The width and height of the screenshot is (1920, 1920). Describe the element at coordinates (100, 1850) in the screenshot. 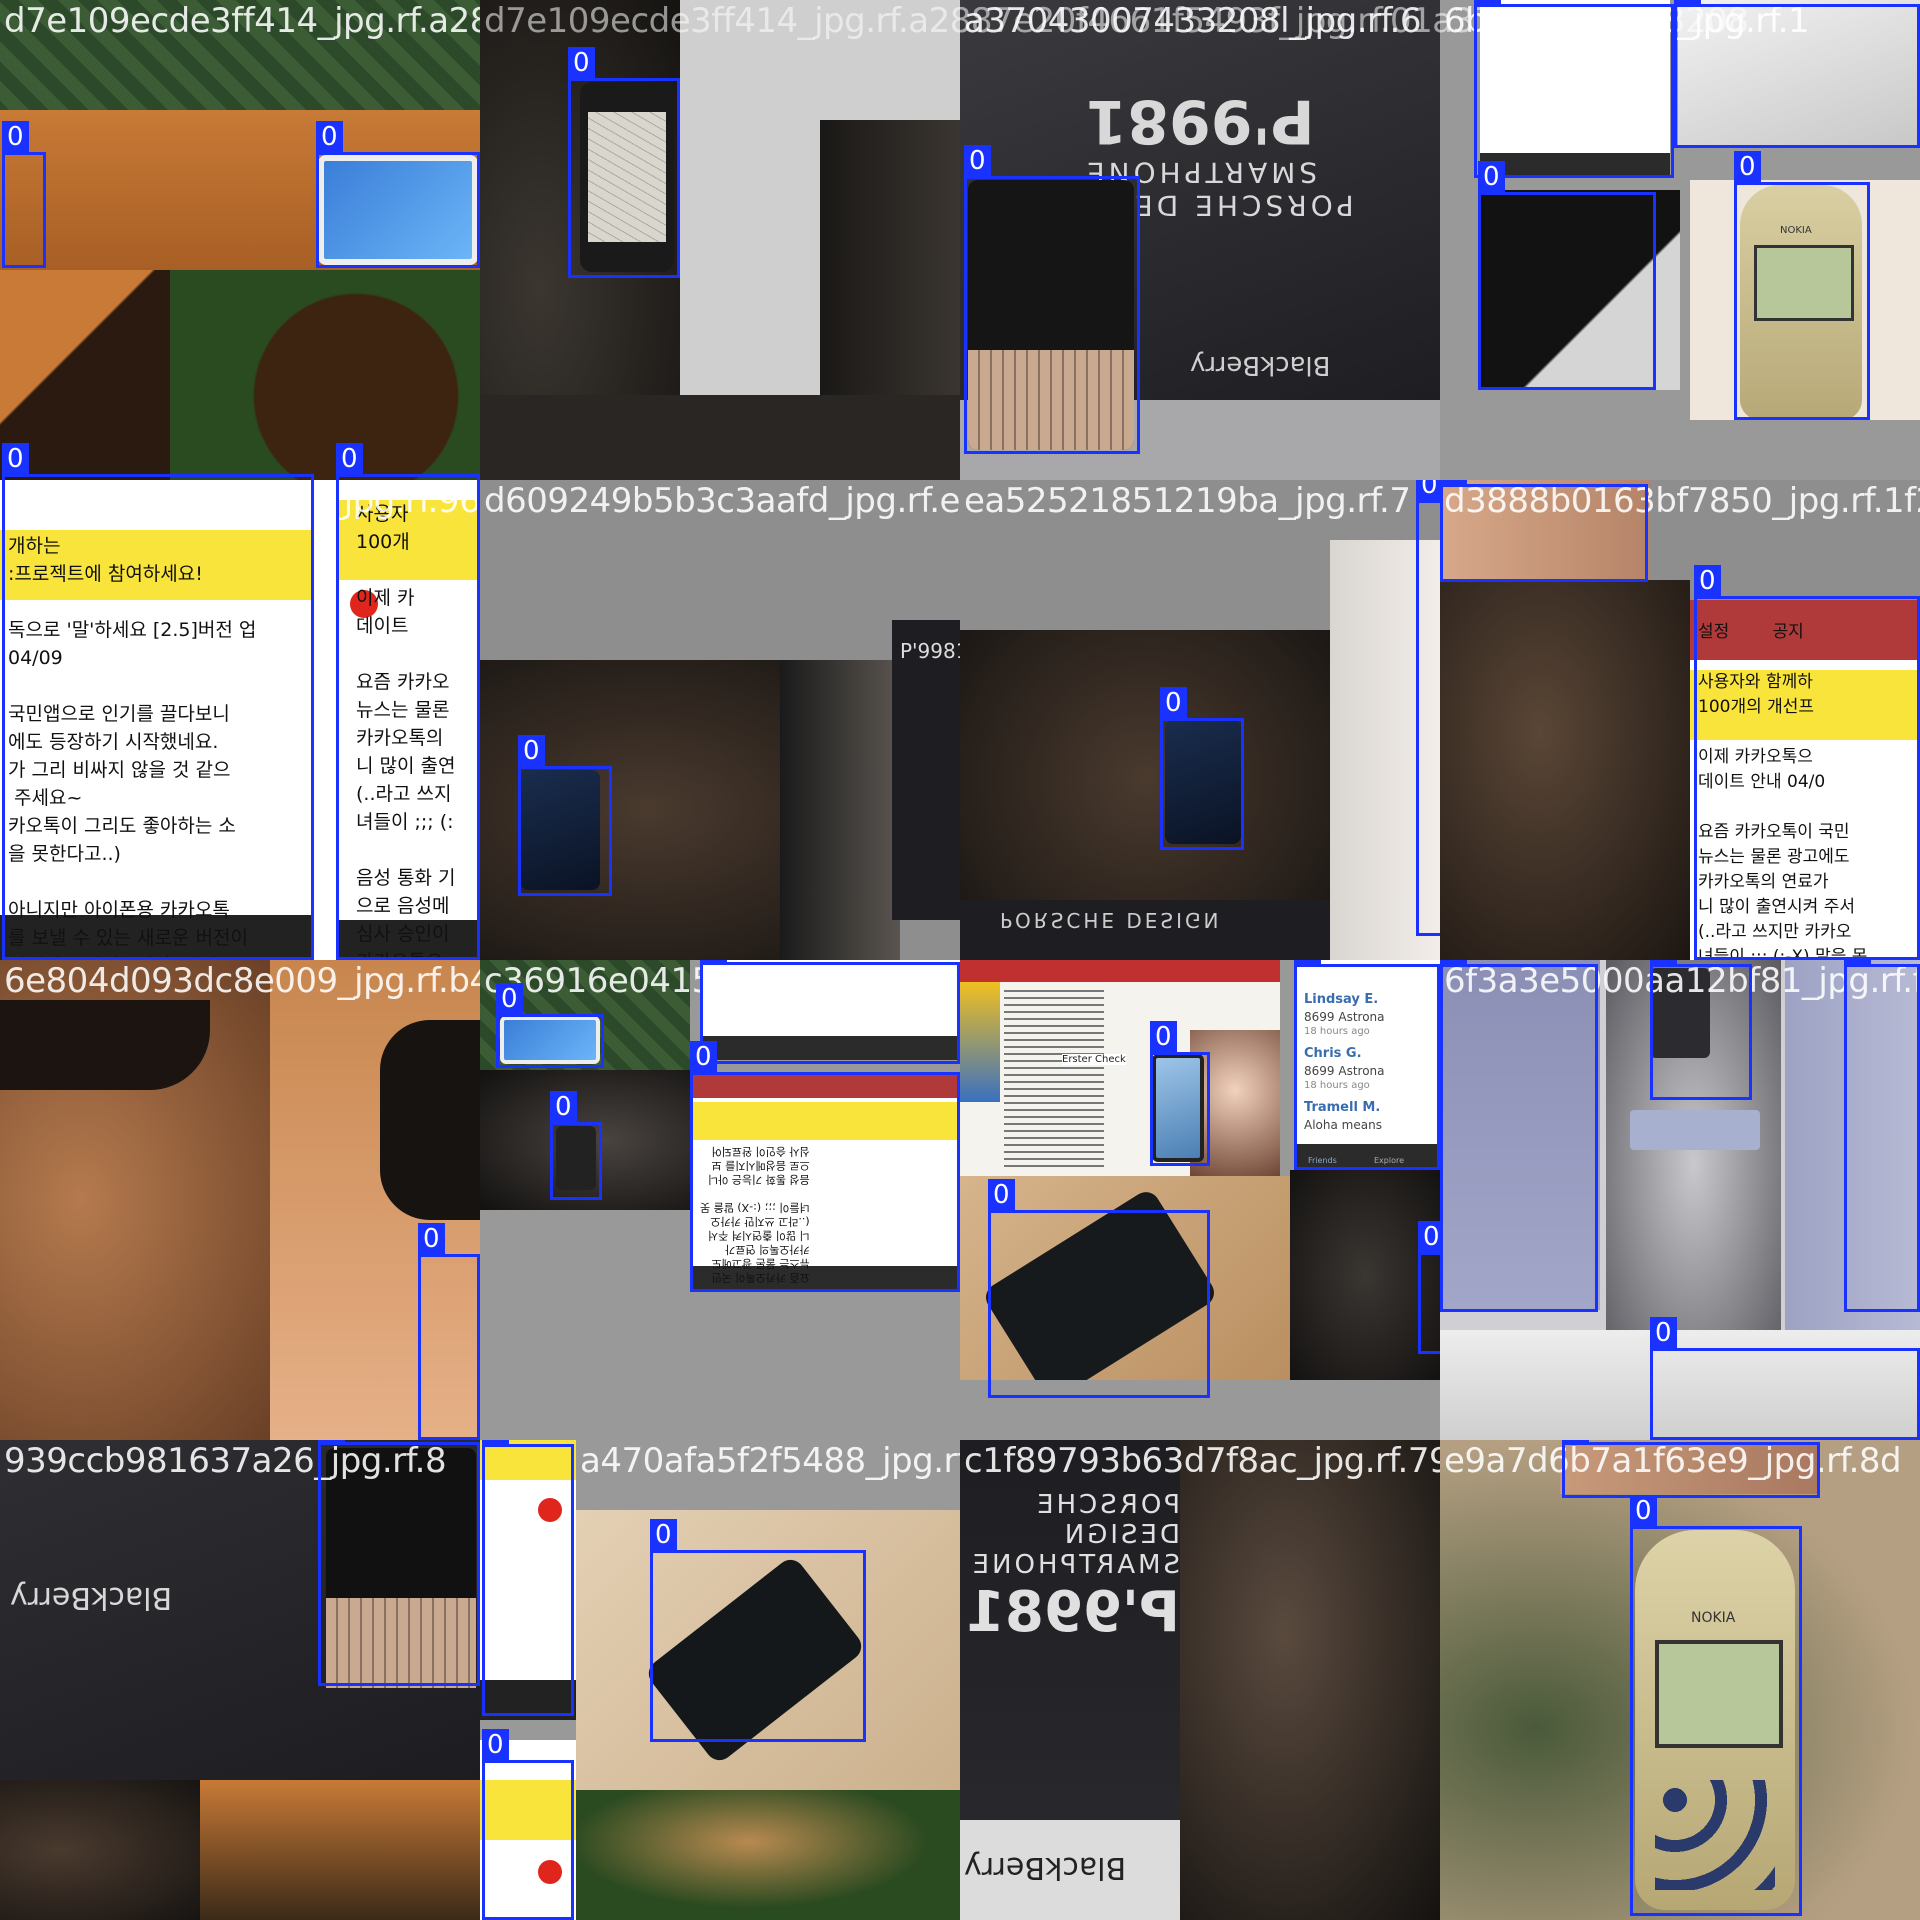

I see `person-partial` at that location.